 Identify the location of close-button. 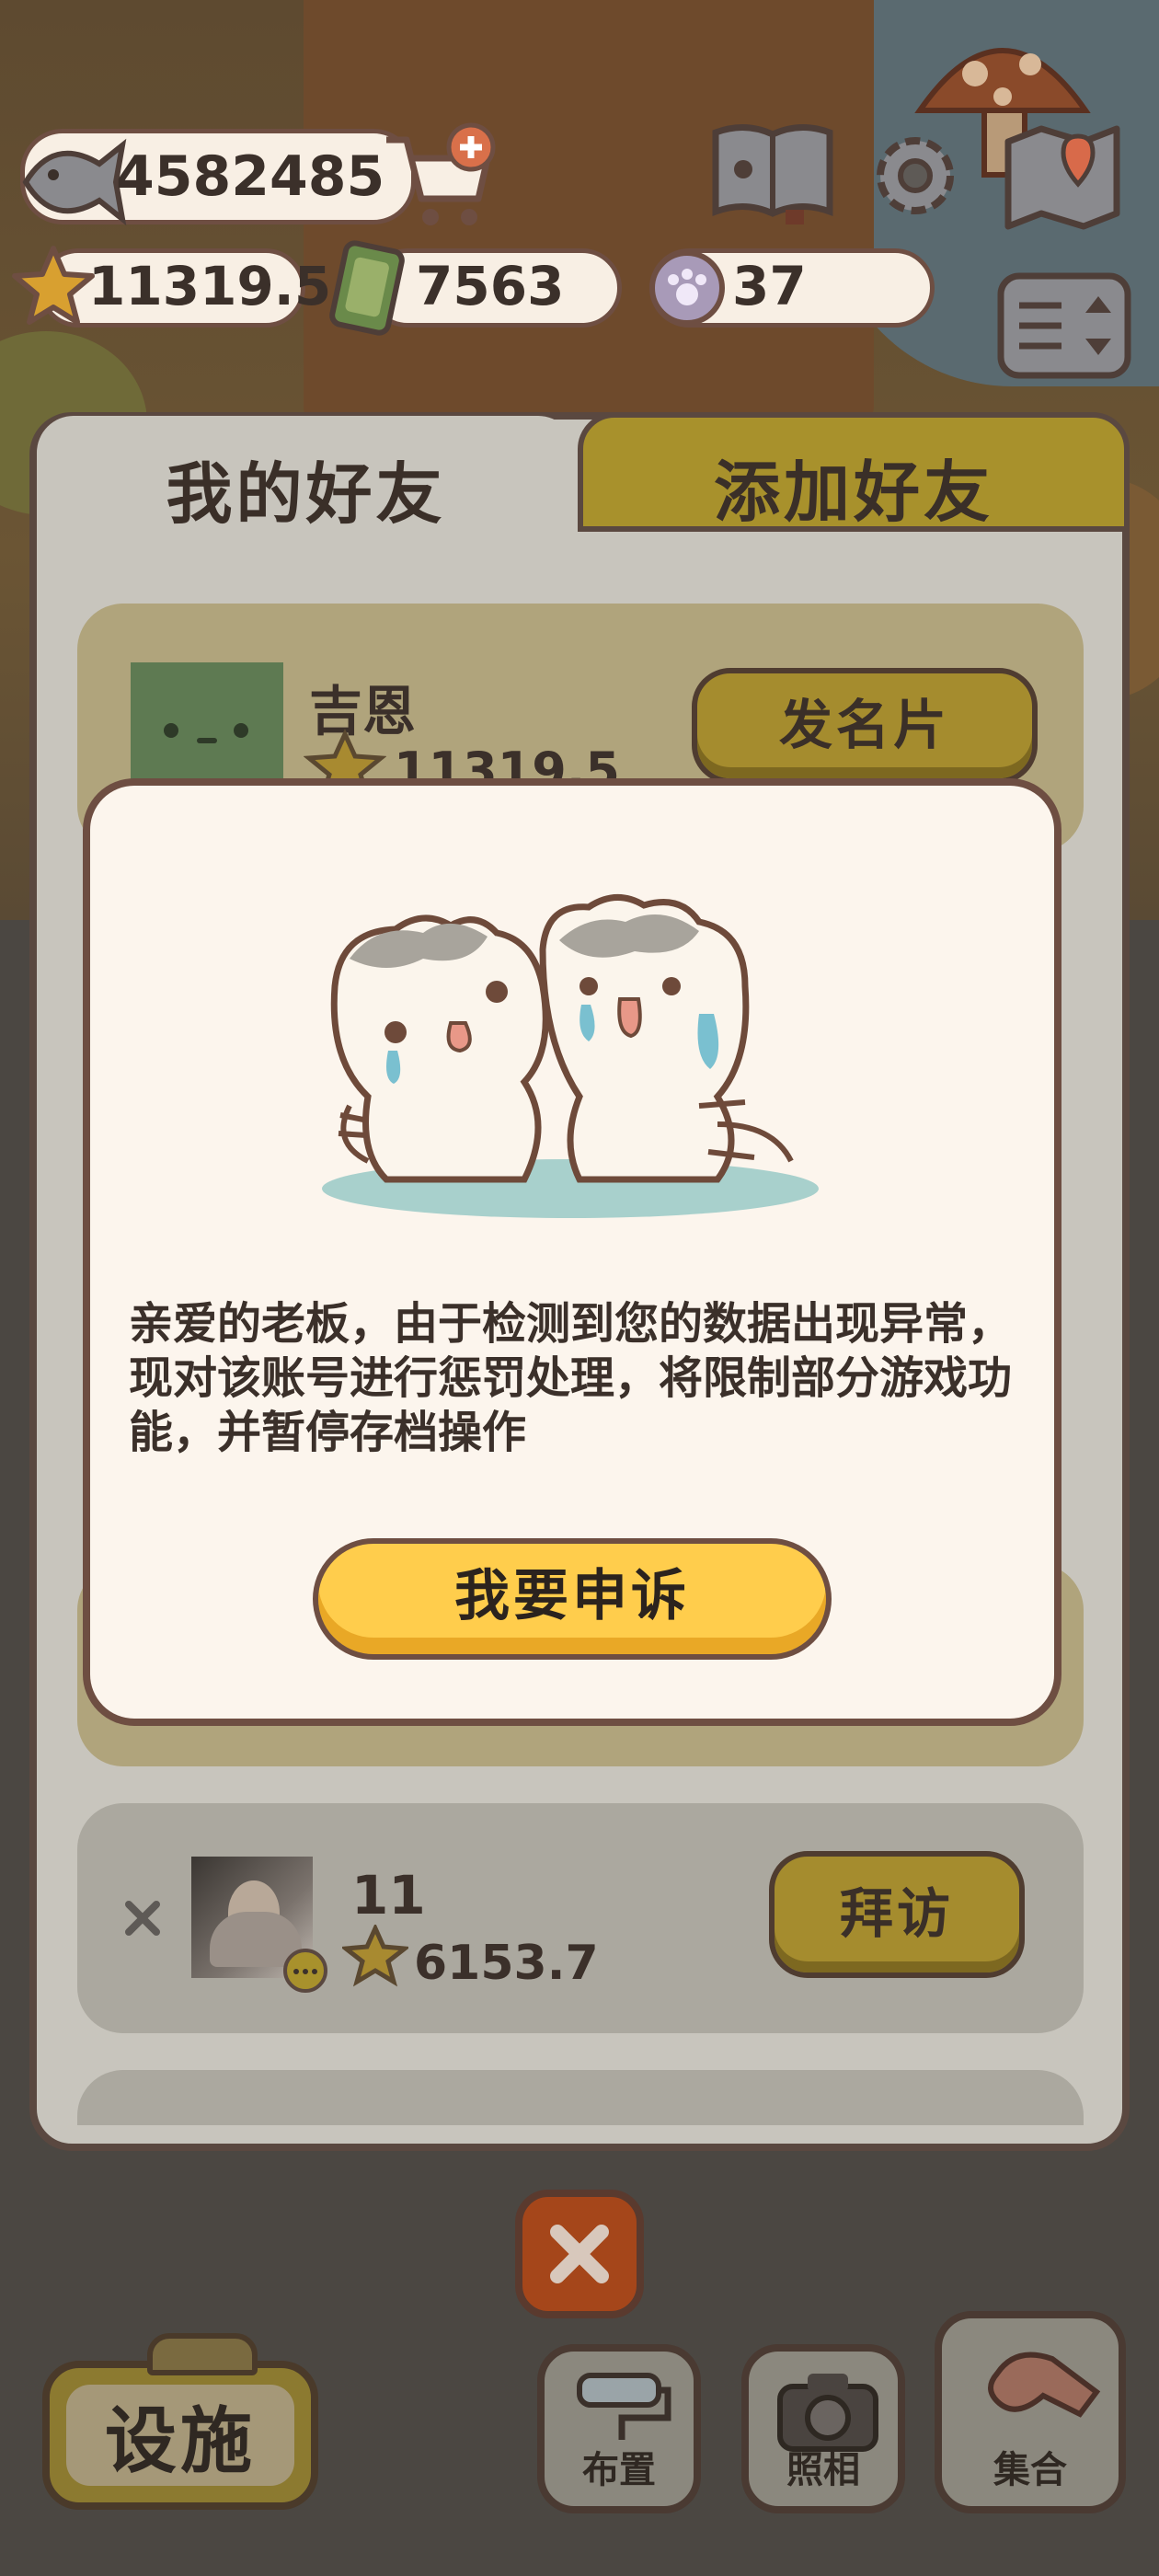
(579, 2254).